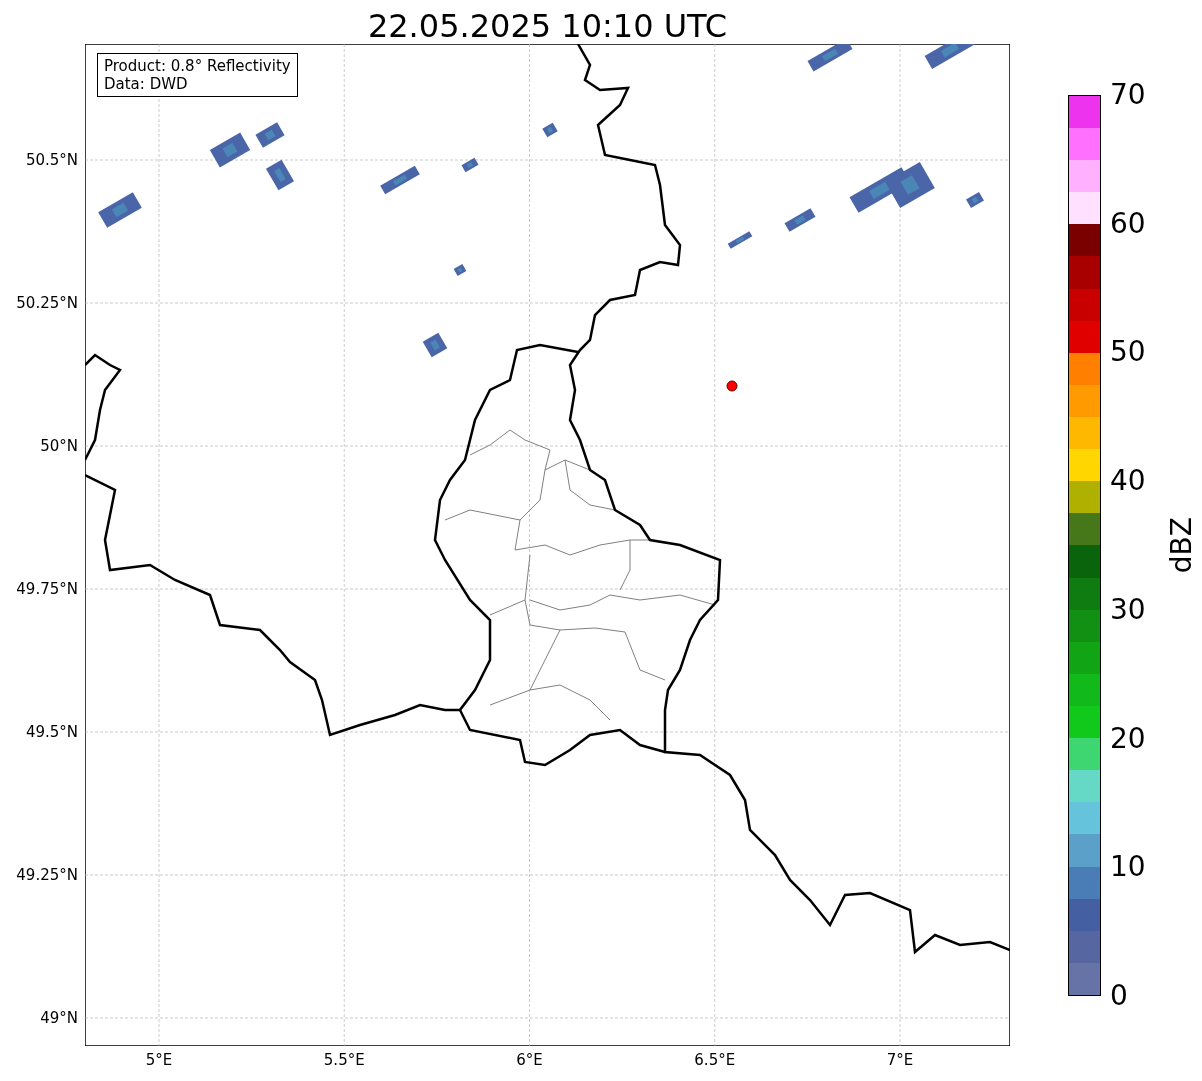 This screenshot has width=1202, height=1081. Describe the element at coordinates (344, 1060) in the screenshot. I see `x-tick-label: 5.5°E` at that location.